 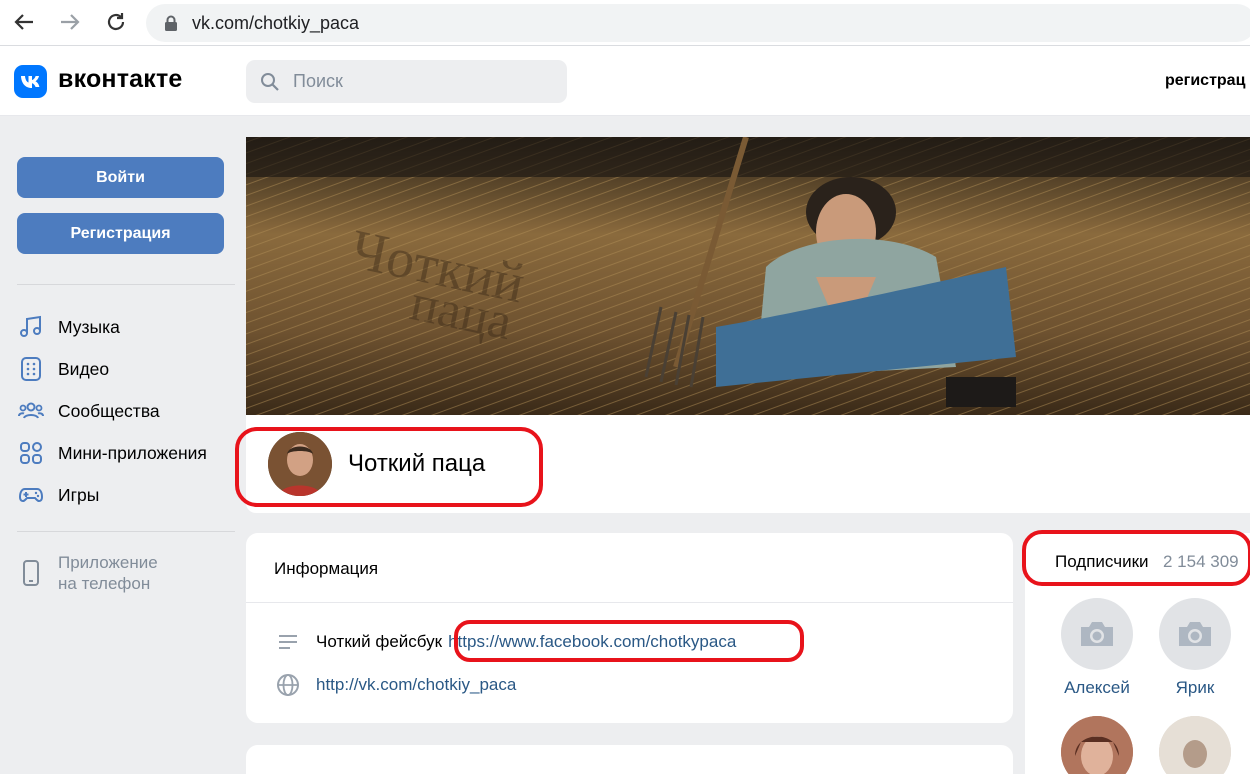 I want to click on follower-item: Ярик, so click(x=1195, y=648).